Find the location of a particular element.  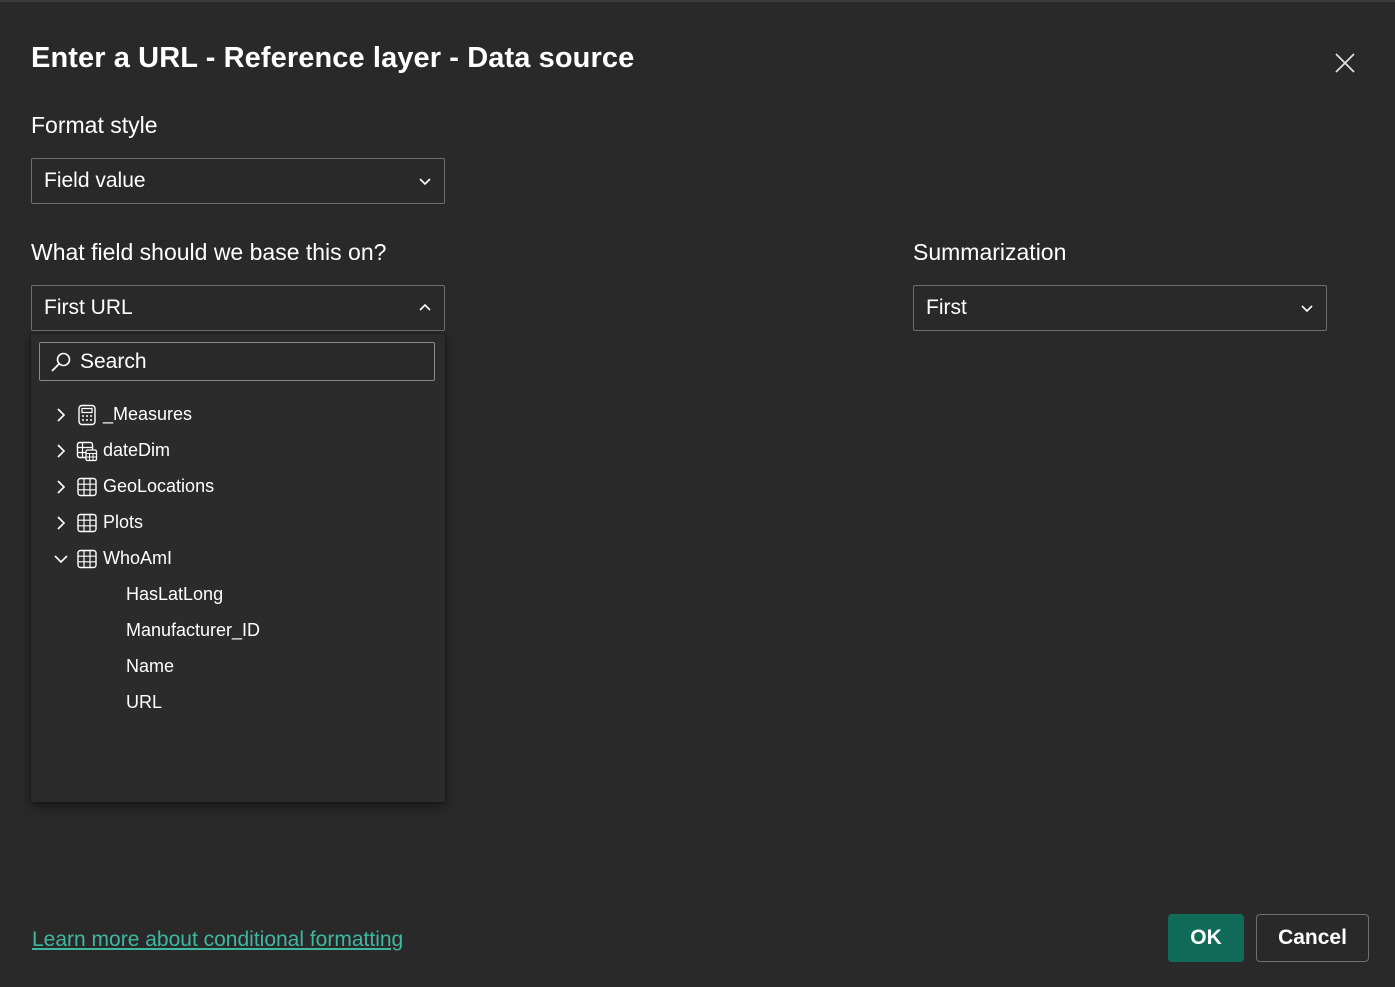

close-icon is located at coordinates (1345, 63).